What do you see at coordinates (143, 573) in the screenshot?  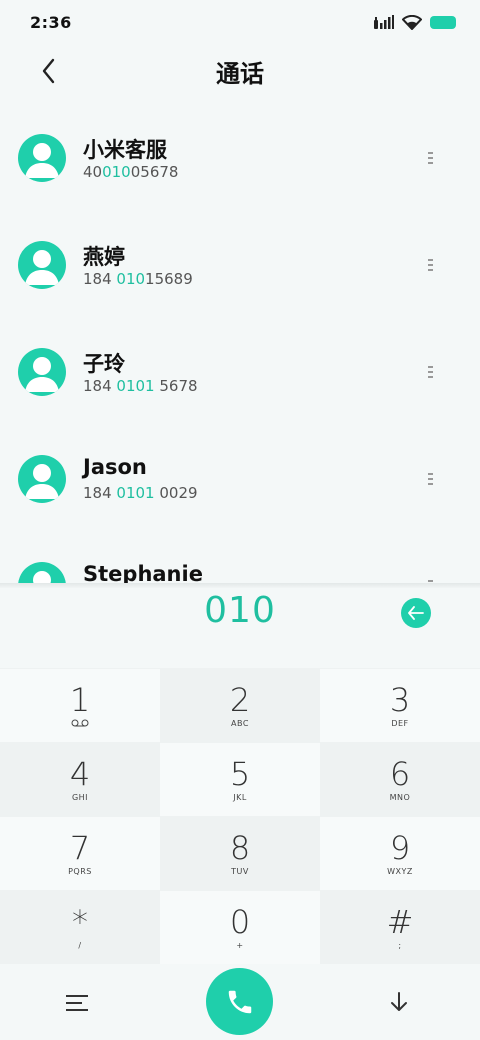 I see `contact-name: Stephanie` at bounding box center [143, 573].